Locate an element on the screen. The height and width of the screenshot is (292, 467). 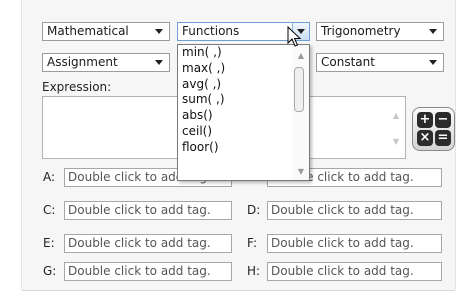
assignment-select: Assignment is located at coordinates (106, 62).